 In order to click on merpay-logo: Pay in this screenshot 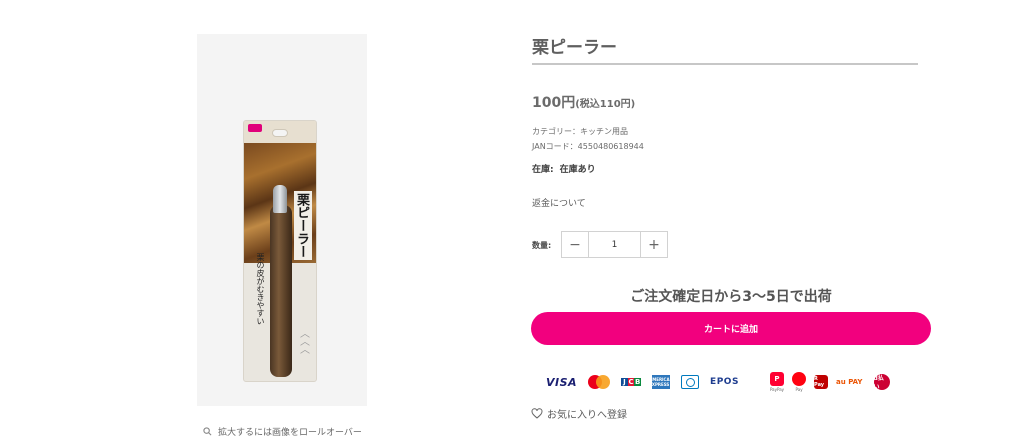, I will do `click(799, 382)`.